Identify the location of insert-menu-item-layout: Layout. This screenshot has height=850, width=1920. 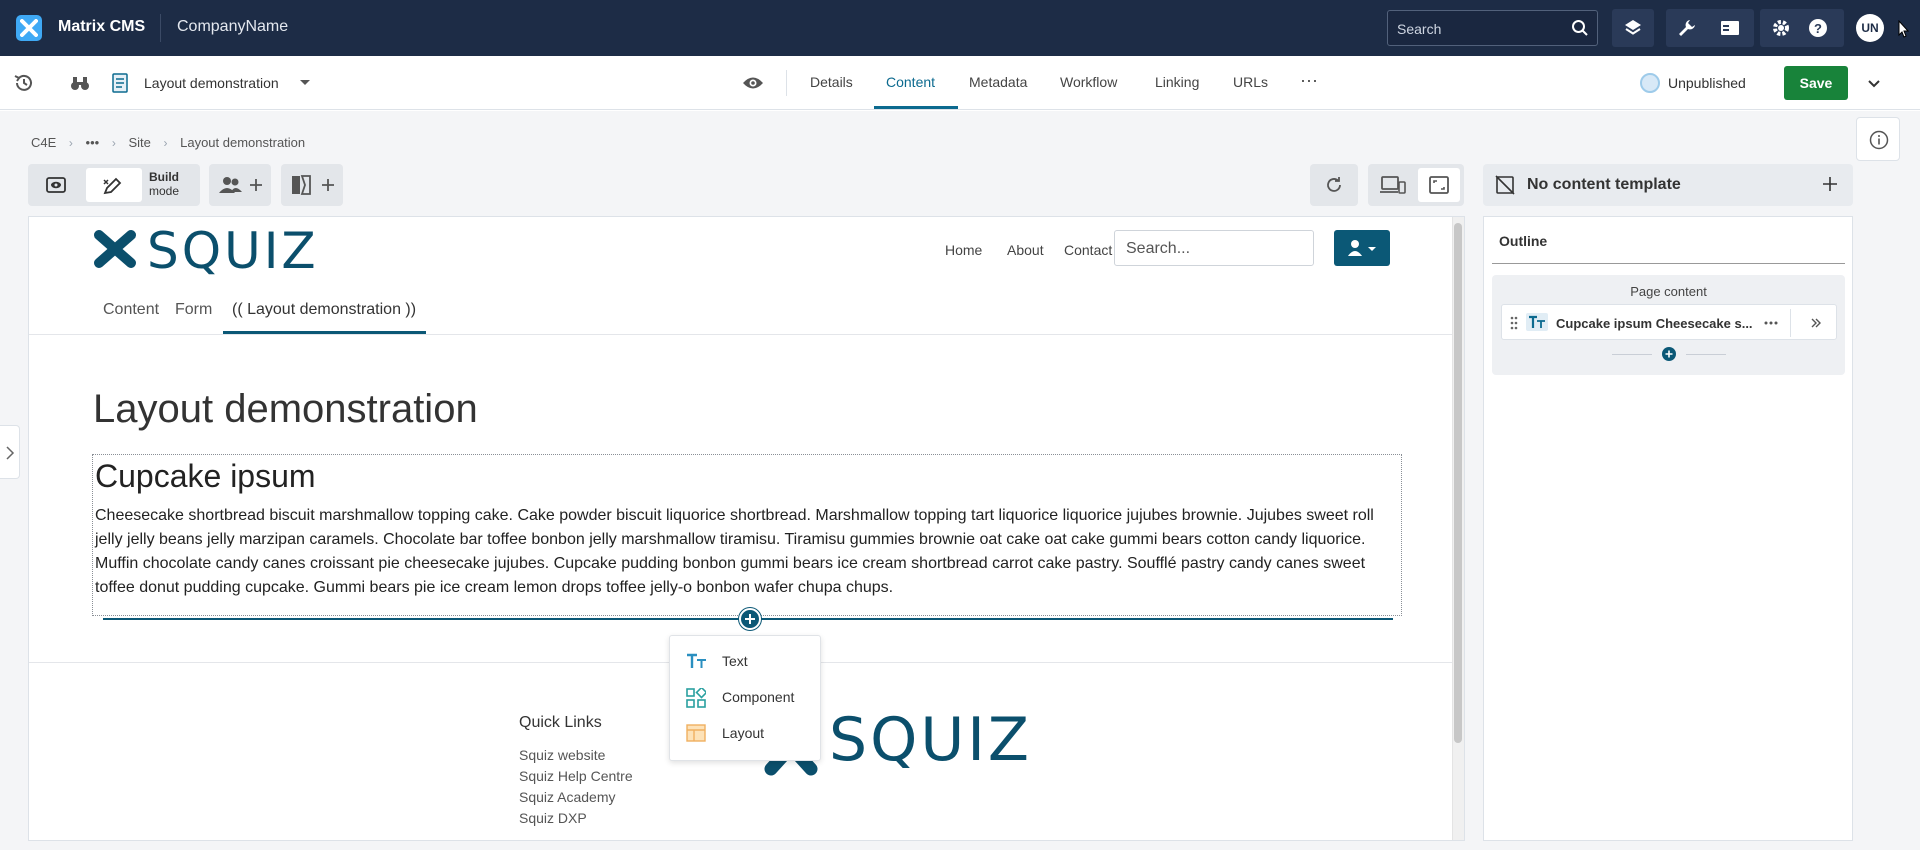
(746, 733).